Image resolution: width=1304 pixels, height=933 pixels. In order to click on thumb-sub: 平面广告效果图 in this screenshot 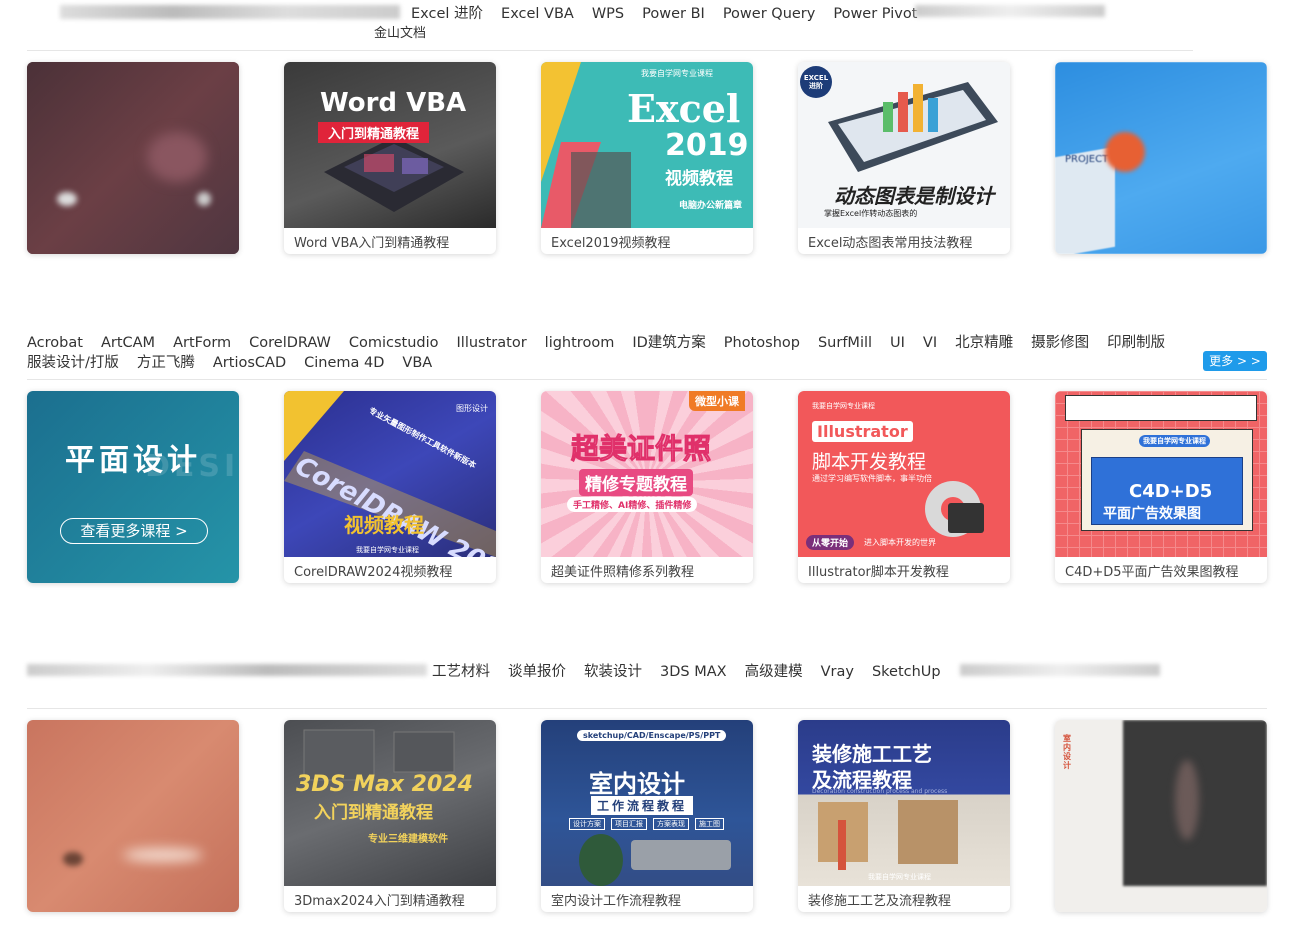, I will do `click(1152, 514)`.